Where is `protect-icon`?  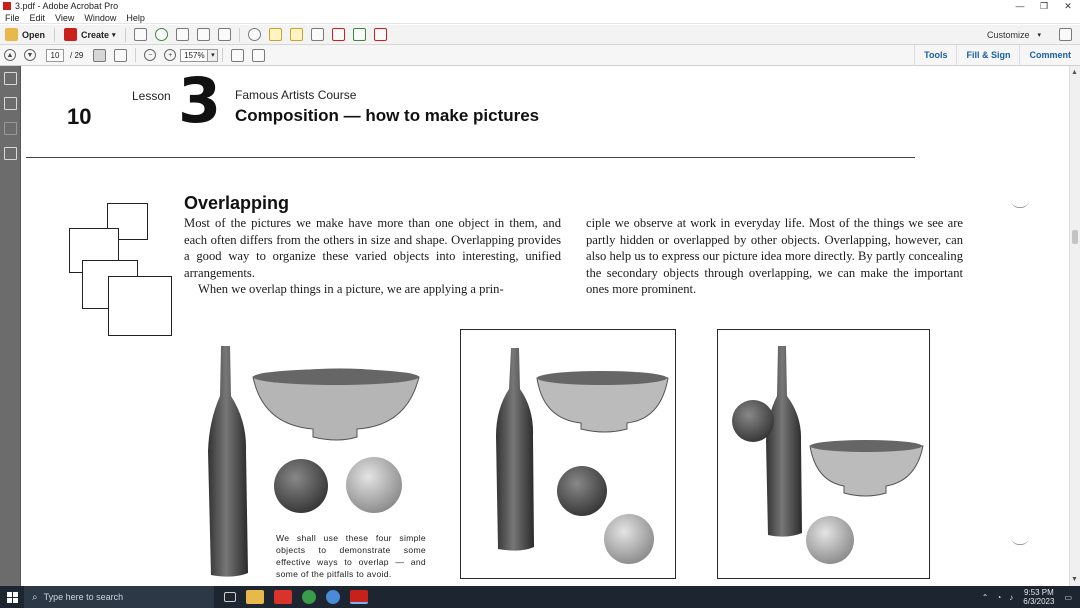 protect-icon is located at coordinates (380, 34).